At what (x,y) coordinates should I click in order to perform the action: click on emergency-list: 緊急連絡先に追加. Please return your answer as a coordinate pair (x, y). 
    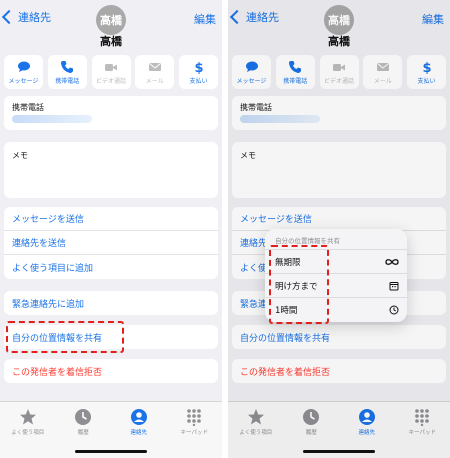
    Looking at the image, I should click on (111, 303).